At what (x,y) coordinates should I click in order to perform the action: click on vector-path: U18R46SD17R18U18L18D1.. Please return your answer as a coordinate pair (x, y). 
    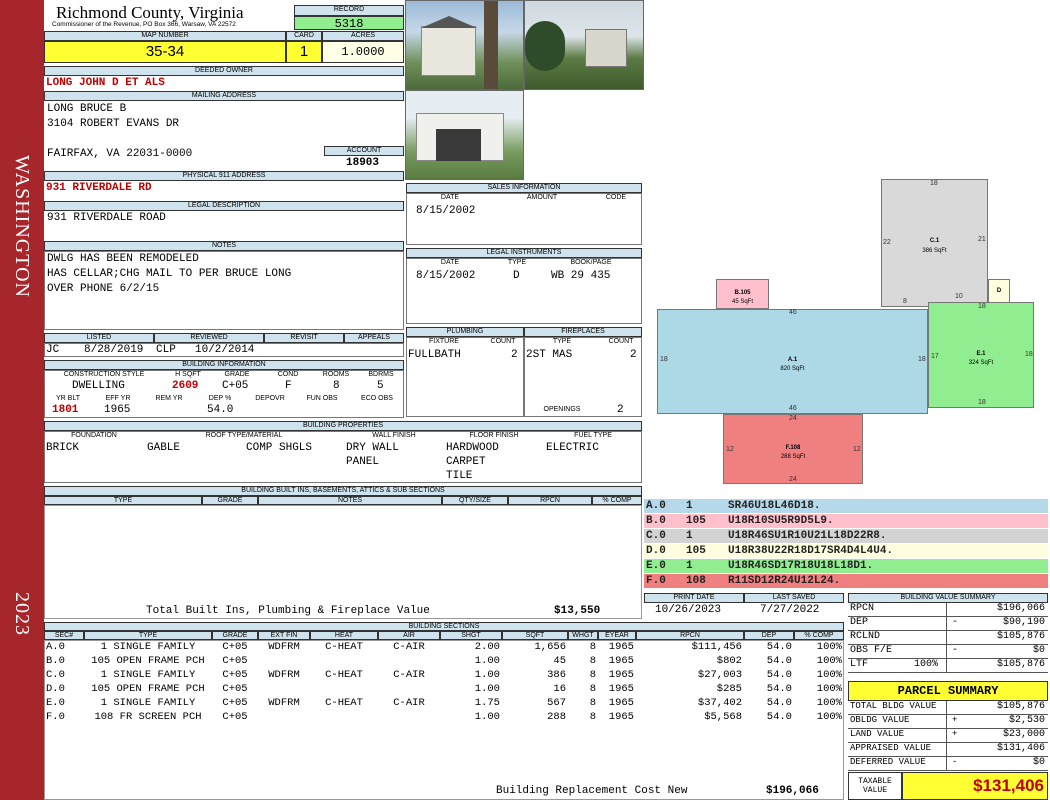
    Looking at the image, I should click on (801, 566).